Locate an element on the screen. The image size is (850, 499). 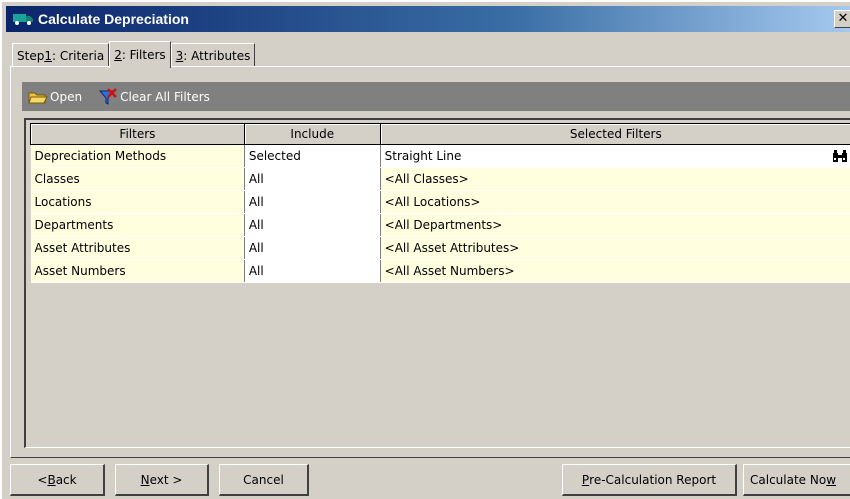
column-header-filters: Filters is located at coordinates (137, 134).